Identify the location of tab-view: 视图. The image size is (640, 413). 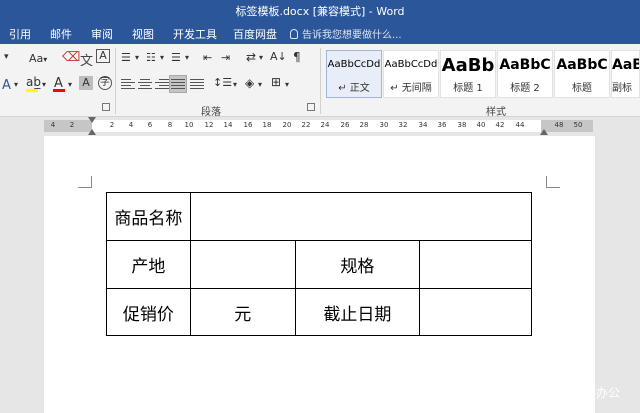
(143, 34).